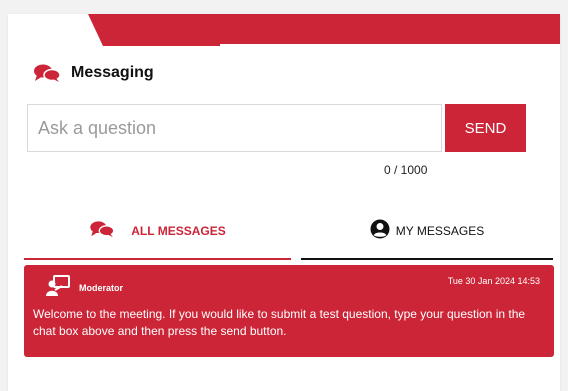  I want to click on message-author: Moderator, so click(101, 288).